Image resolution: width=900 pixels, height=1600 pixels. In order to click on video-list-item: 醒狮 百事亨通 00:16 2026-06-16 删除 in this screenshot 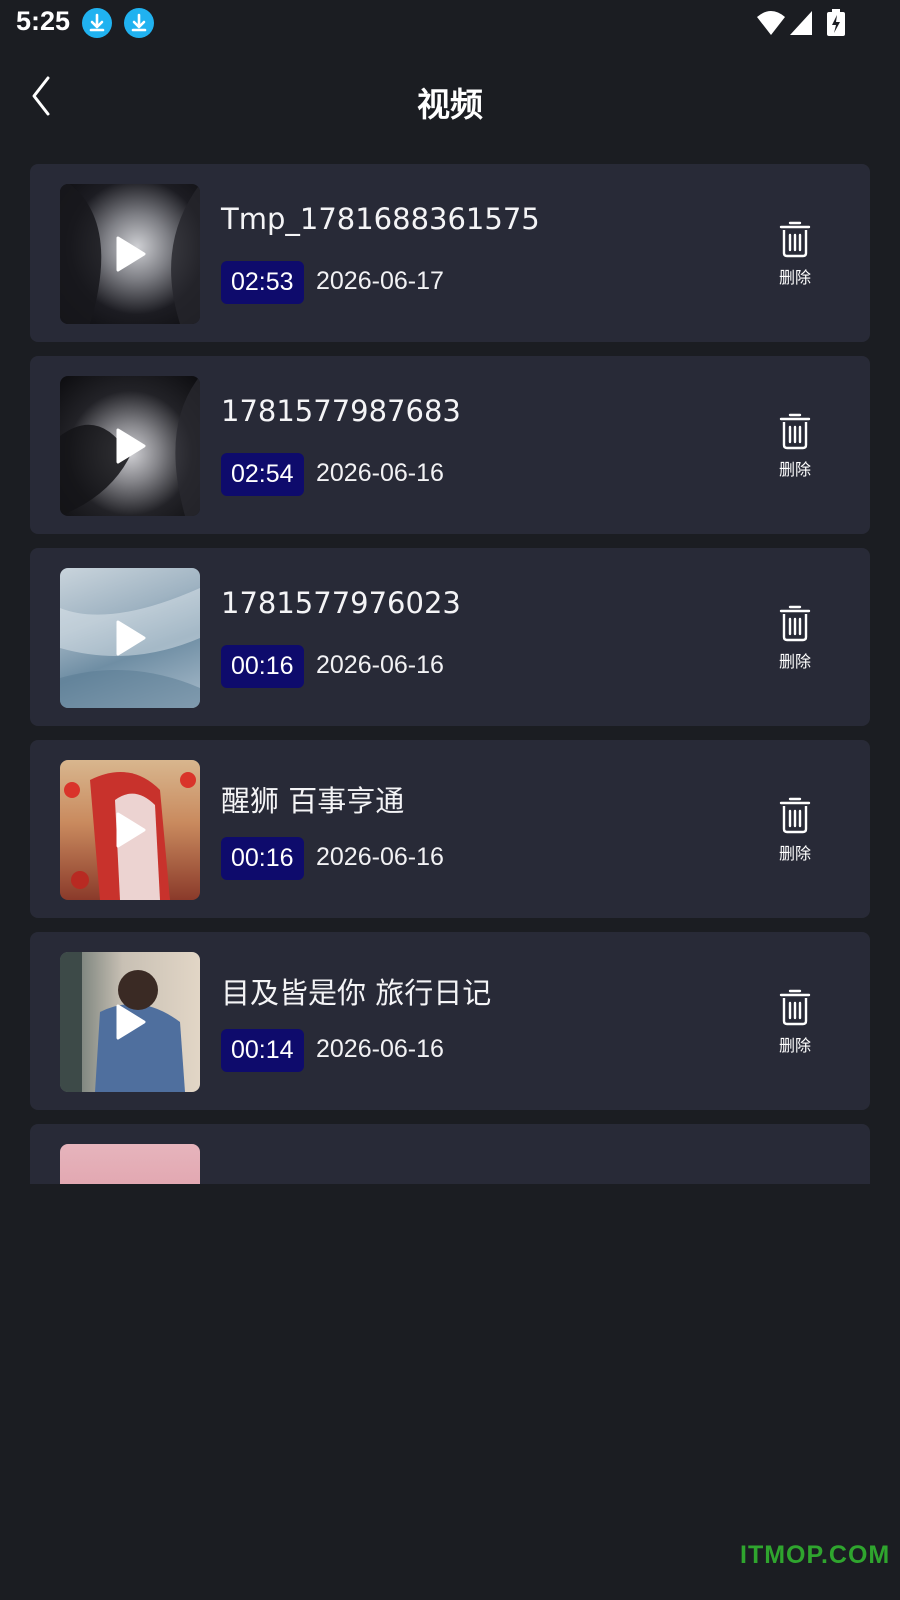, I will do `click(450, 829)`.